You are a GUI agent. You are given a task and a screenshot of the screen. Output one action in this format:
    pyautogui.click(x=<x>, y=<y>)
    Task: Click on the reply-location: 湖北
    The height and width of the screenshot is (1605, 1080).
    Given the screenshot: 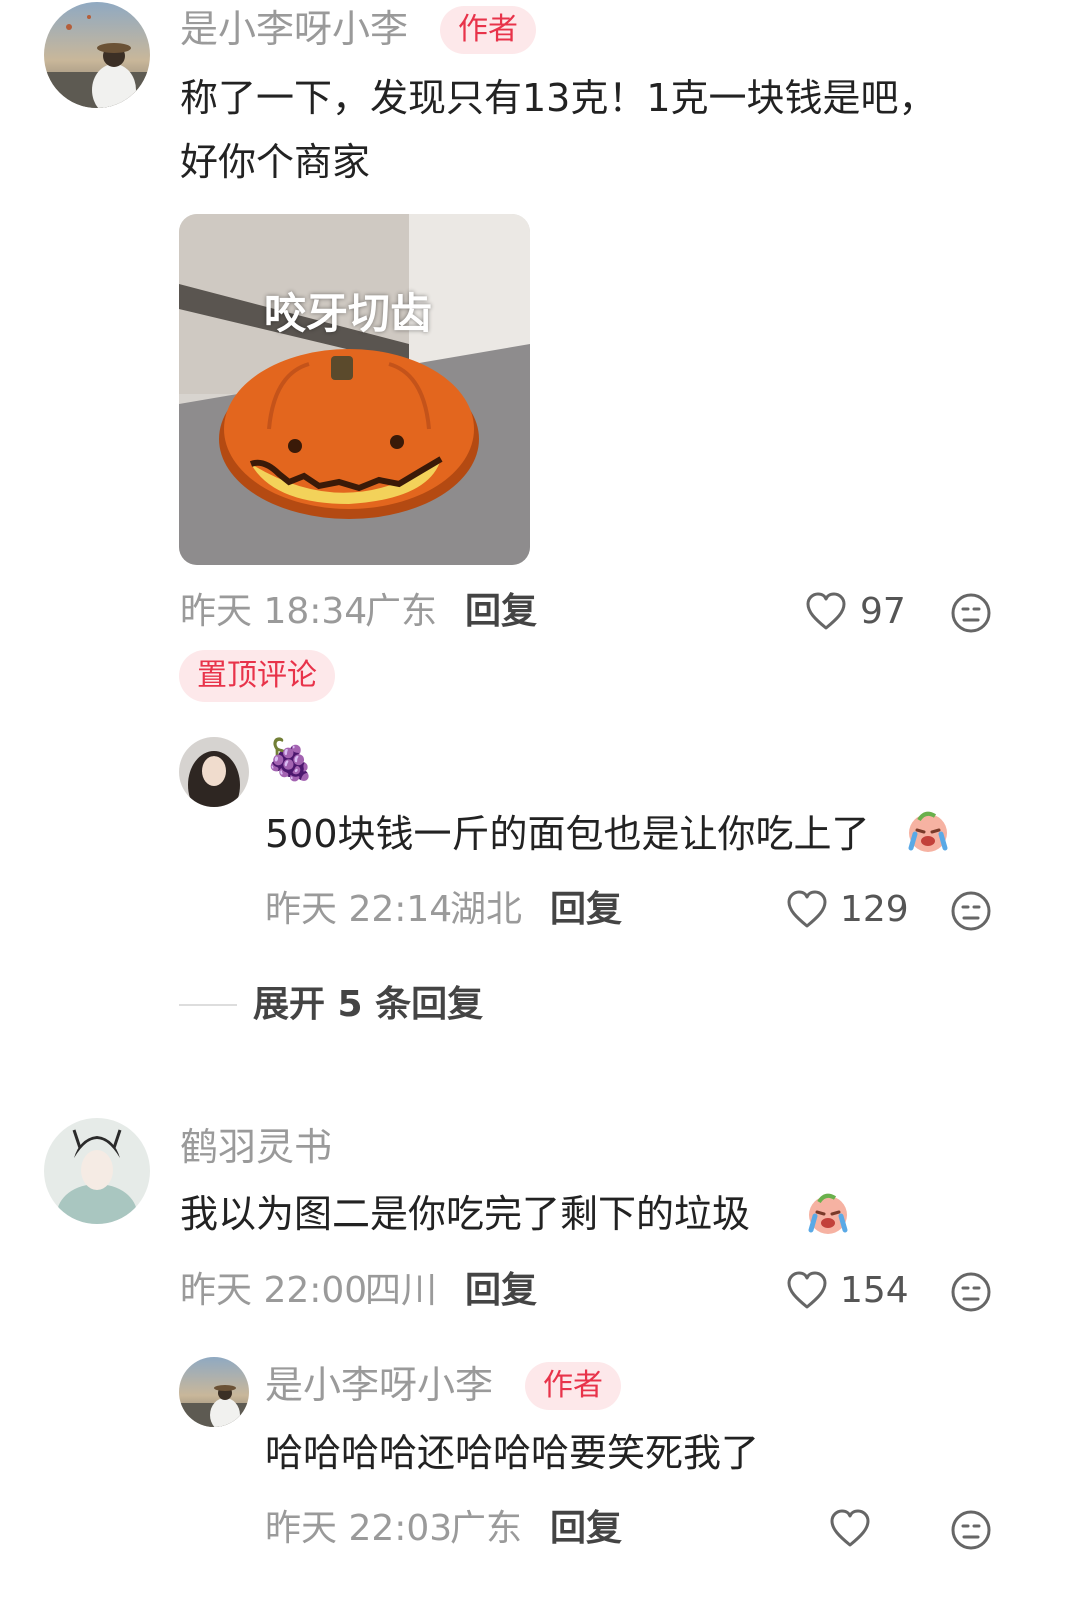 What is the action you would take?
    pyautogui.click(x=486, y=909)
    